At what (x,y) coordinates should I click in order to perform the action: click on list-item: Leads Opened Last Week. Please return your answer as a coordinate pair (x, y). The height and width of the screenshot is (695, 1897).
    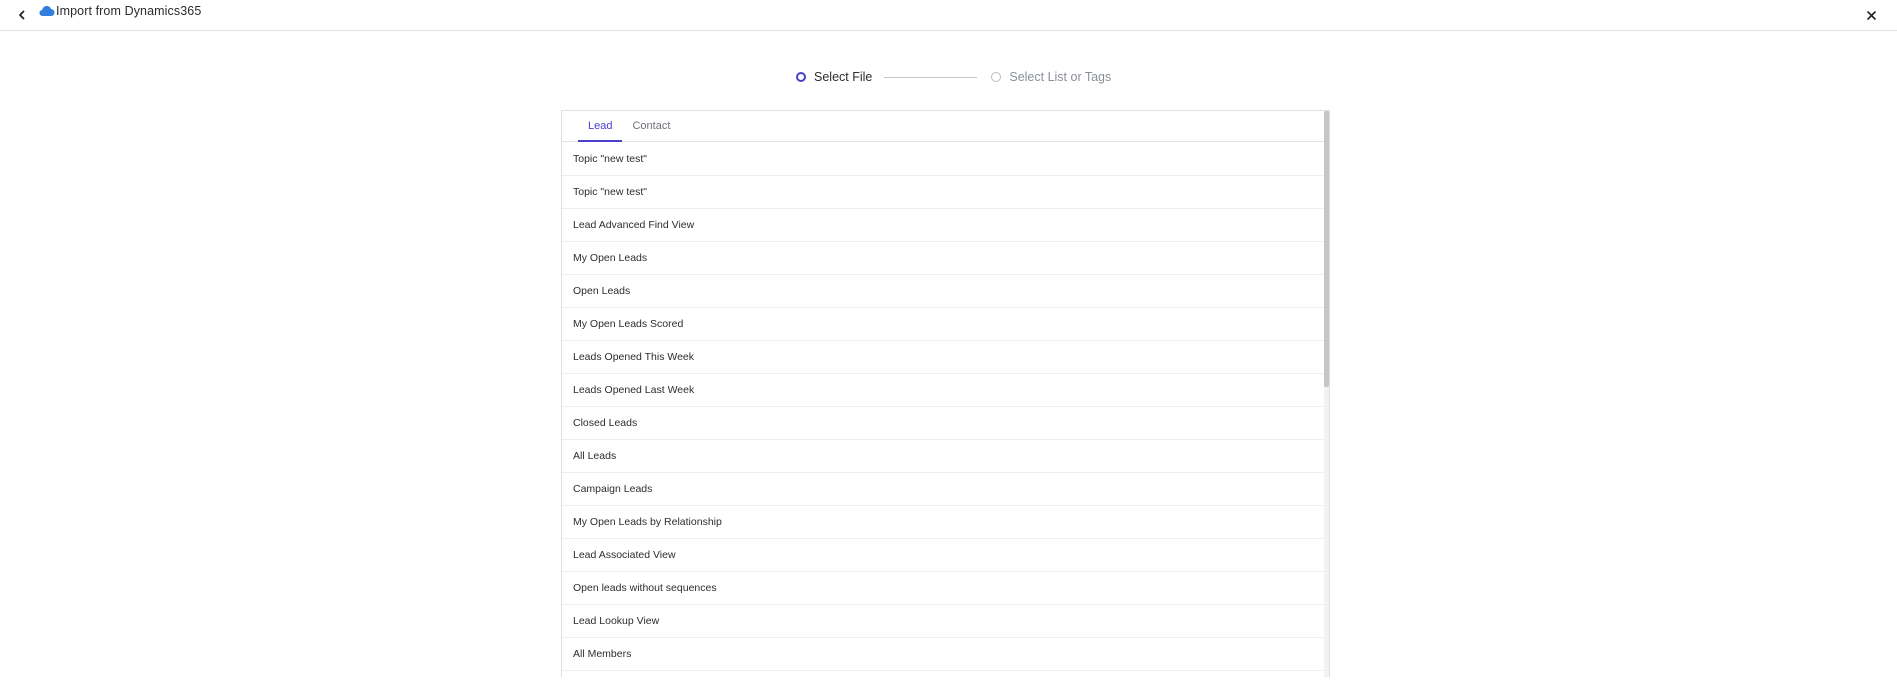
    Looking at the image, I should click on (944, 390).